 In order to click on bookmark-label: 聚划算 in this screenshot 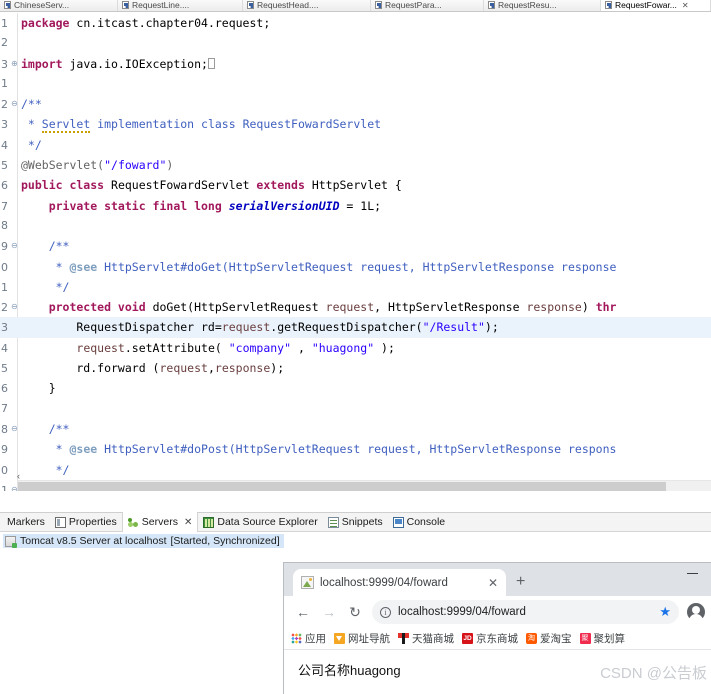, I will do `click(609, 639)`.